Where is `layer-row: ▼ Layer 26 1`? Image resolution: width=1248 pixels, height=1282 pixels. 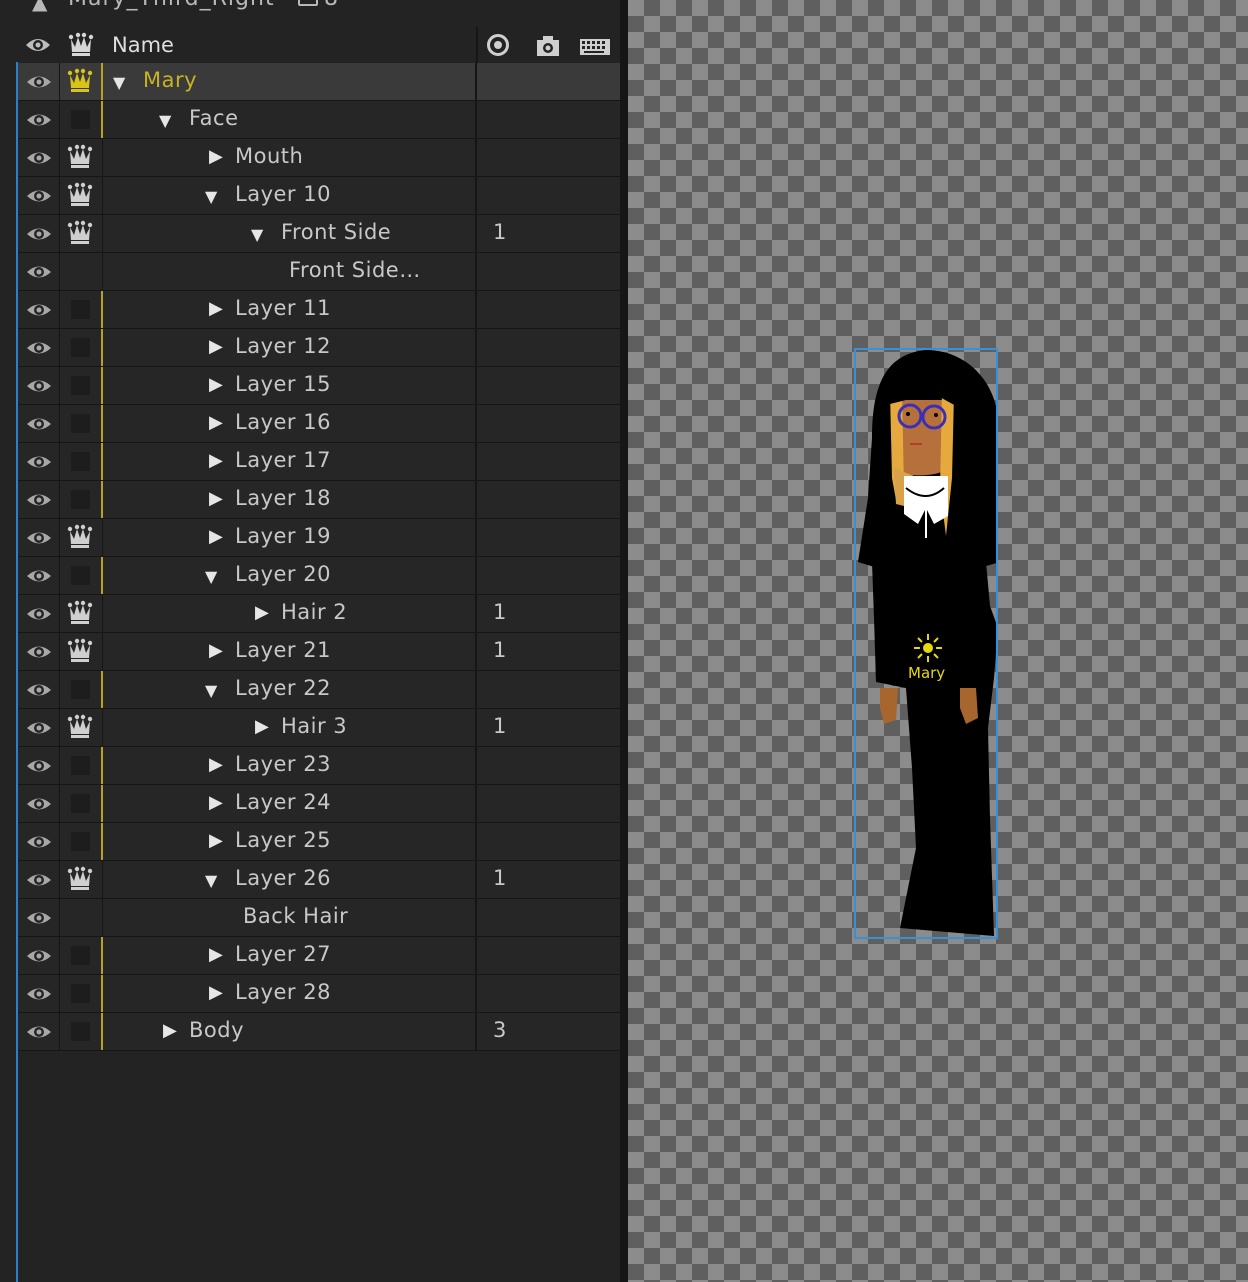 layer-row: ▼ Layer 26 1 is located at coordinates (319, 880).